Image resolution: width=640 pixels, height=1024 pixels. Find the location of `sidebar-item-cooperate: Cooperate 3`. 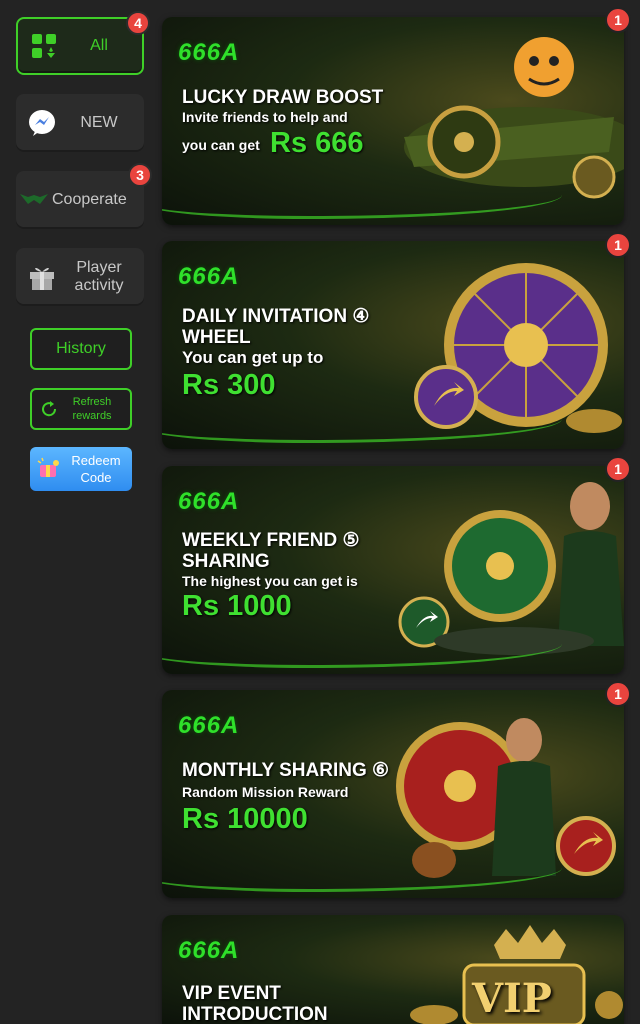

sidebar-item-cooperate: Cooperate 3 is located at coordinates (84, 196).